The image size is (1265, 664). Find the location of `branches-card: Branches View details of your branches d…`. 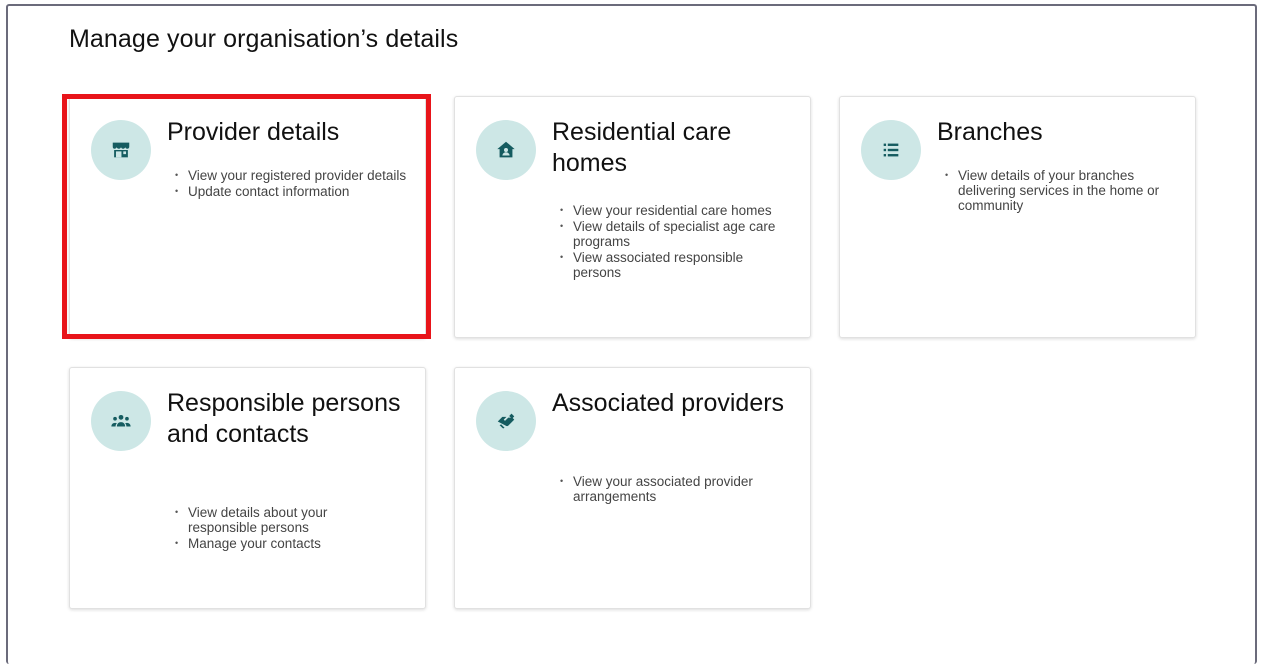

branches-card: Branches View details of your branches d… is located at coordinates (1017, 217).